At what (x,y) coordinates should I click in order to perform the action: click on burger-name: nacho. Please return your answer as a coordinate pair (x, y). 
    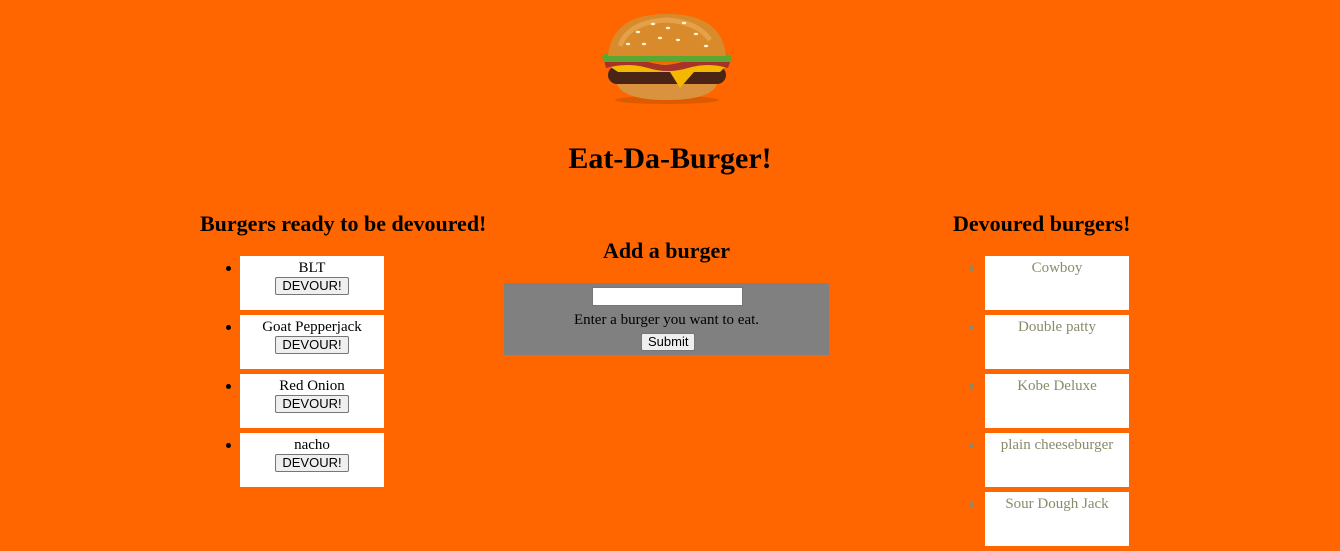
    Looking at the image, I should click on (312, 445).